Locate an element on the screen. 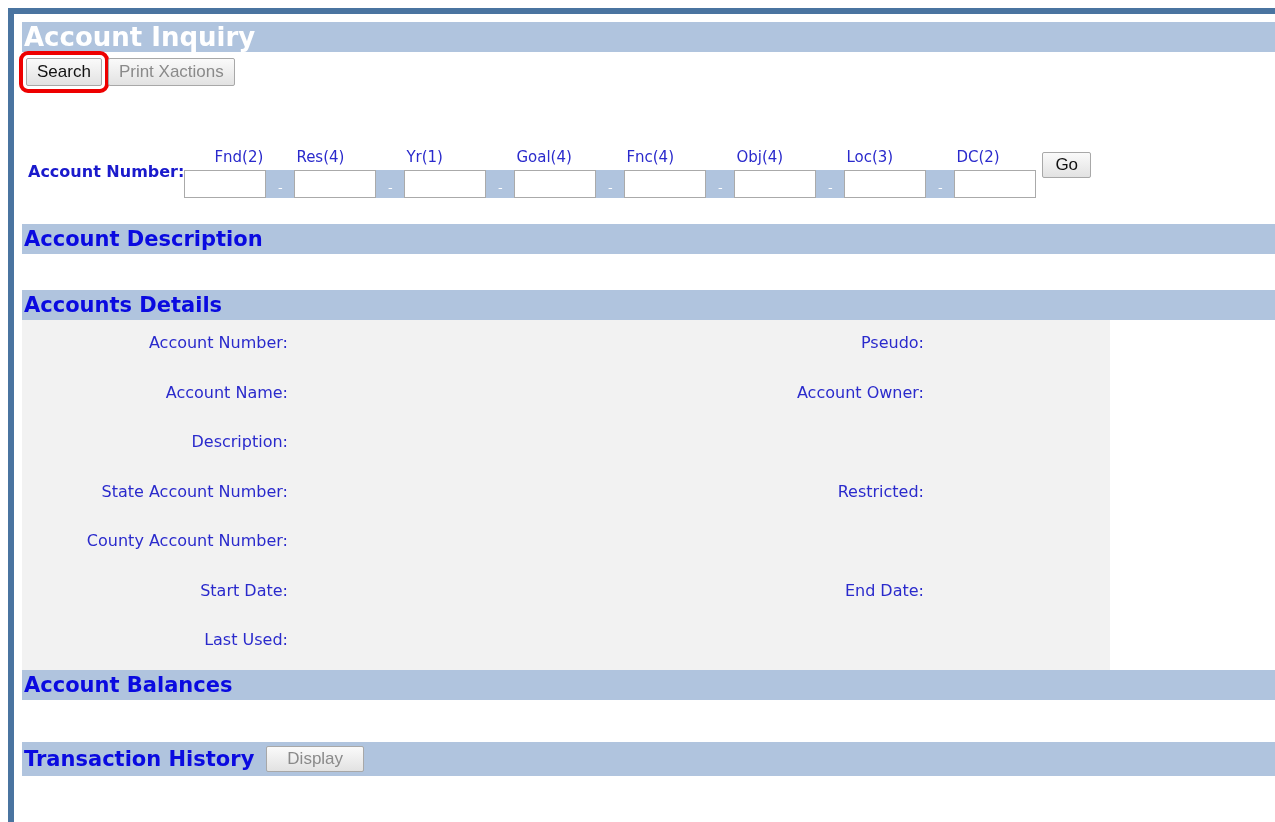  account-number-label: Account Number: is located at coordinates (106, 171).